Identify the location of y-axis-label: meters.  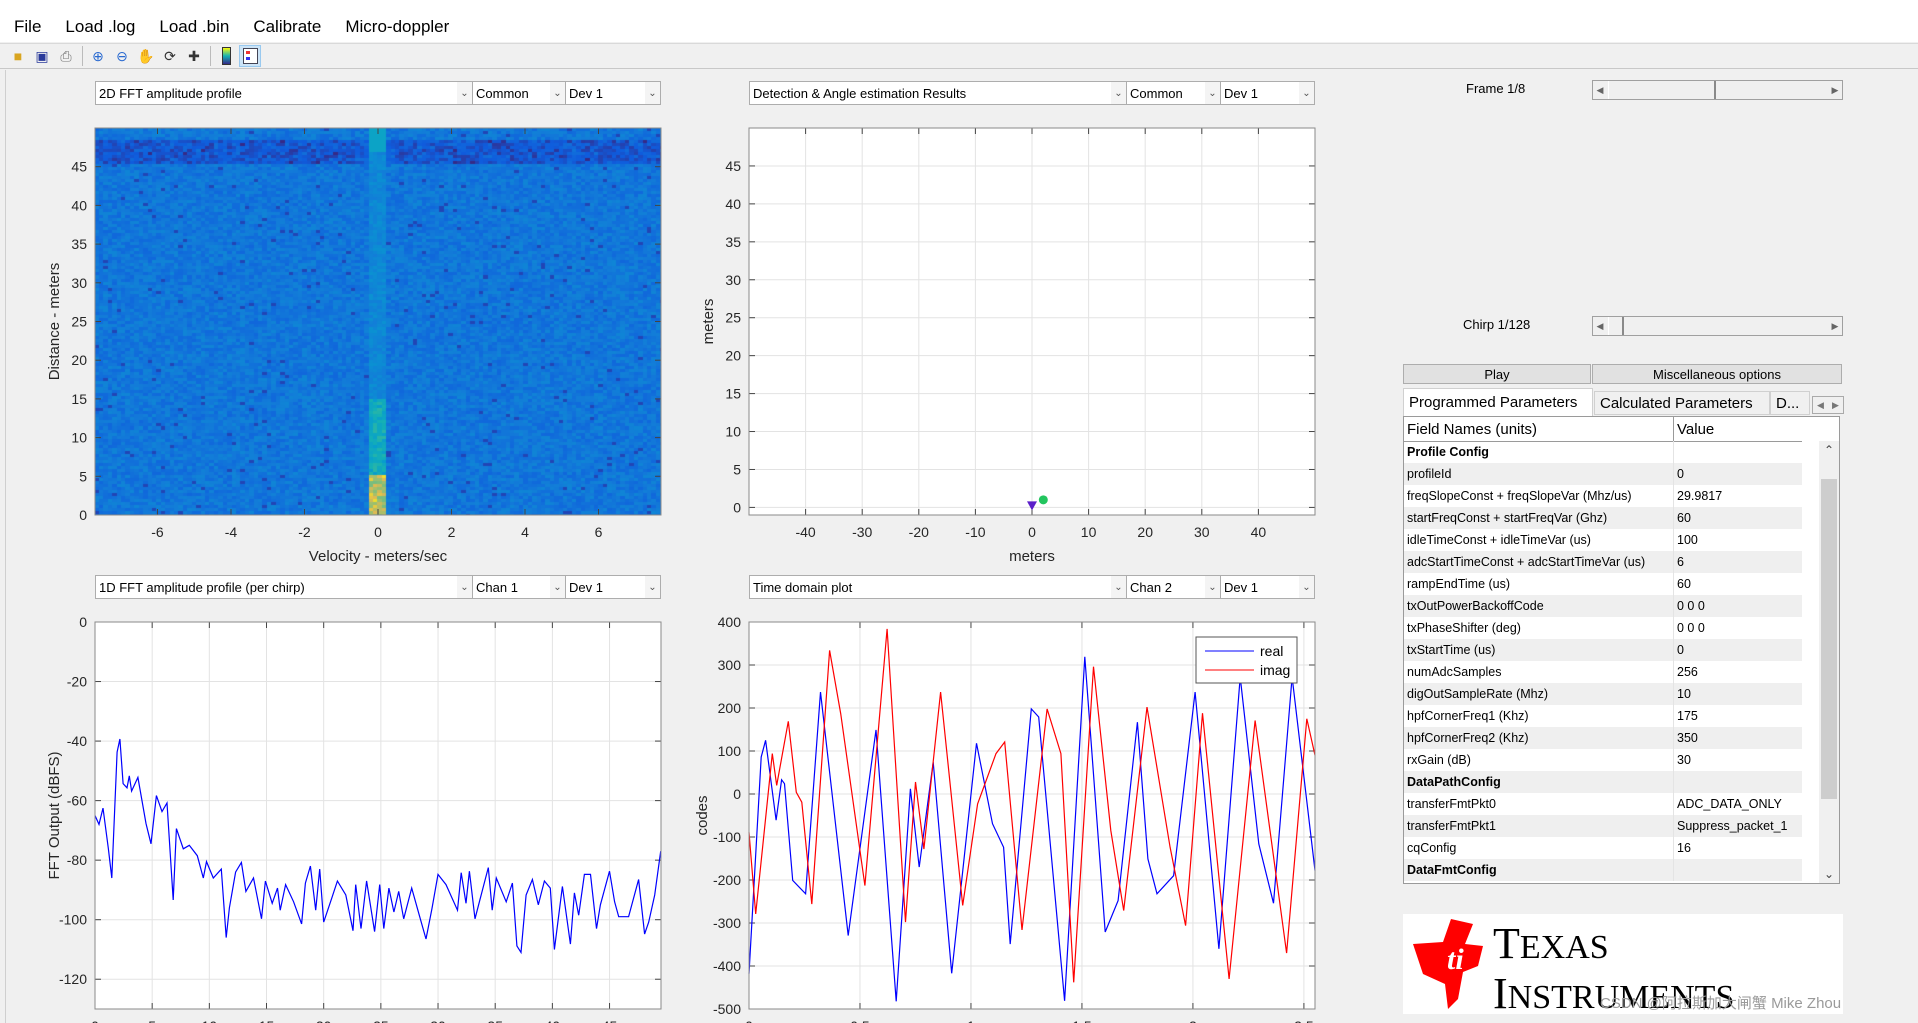
(708, 322).